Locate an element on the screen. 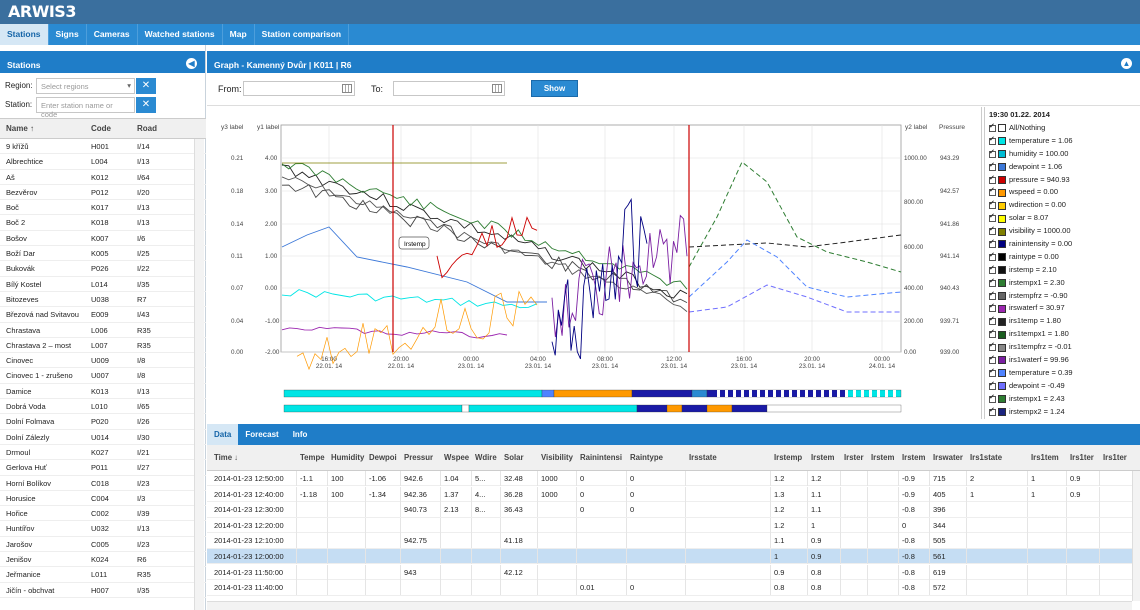 This screenshot has height=610, width=1140. station-row: Gerlova Huť P011 I/27 is located at coordinates (103, 468).